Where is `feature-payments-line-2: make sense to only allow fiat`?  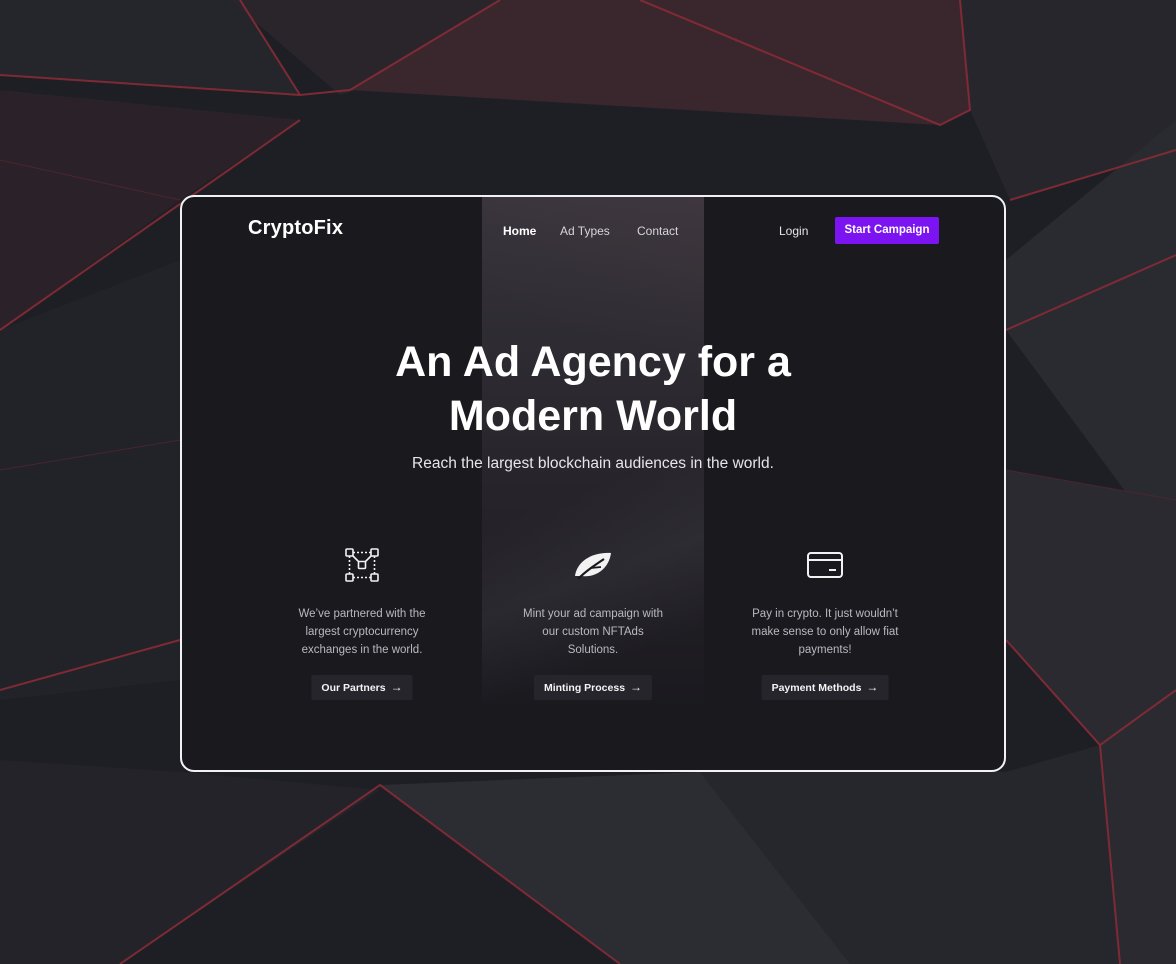 feature-payments-line-2: make sense to only allow fiat is located at coordinates (825, 632).